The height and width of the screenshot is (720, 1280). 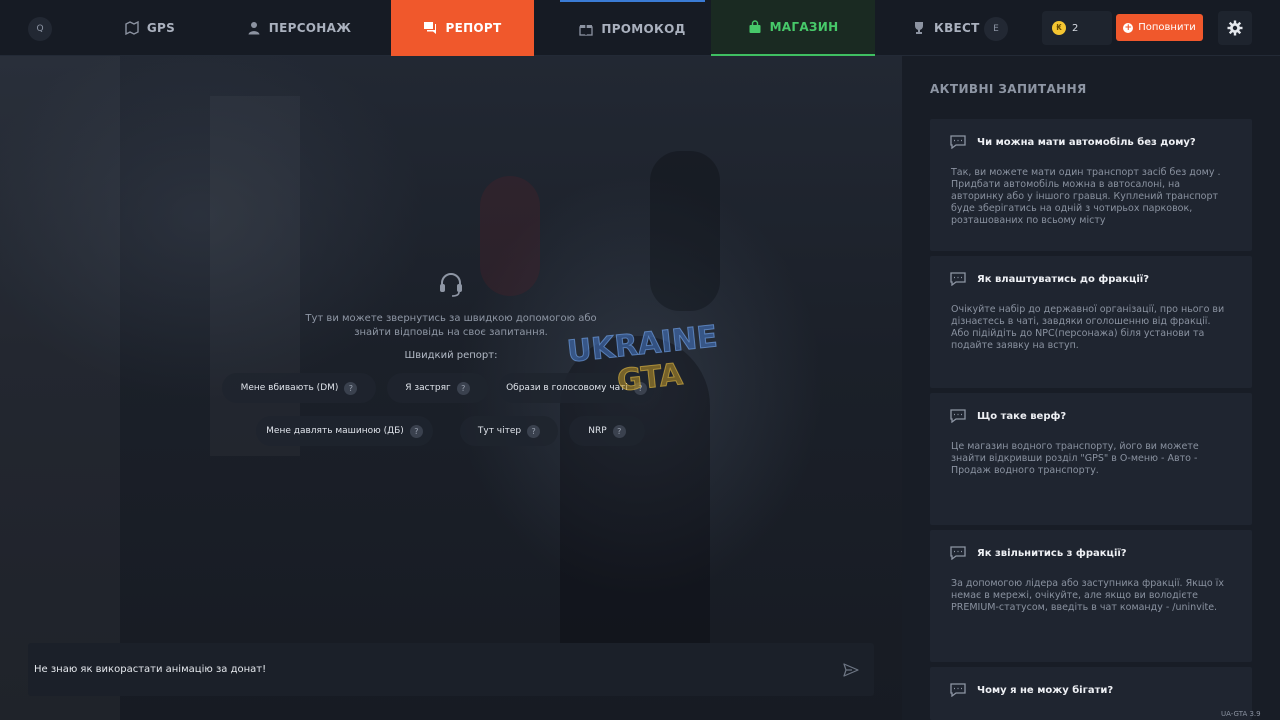 I want to click on gear-icon, so click(x=1235, y=28).